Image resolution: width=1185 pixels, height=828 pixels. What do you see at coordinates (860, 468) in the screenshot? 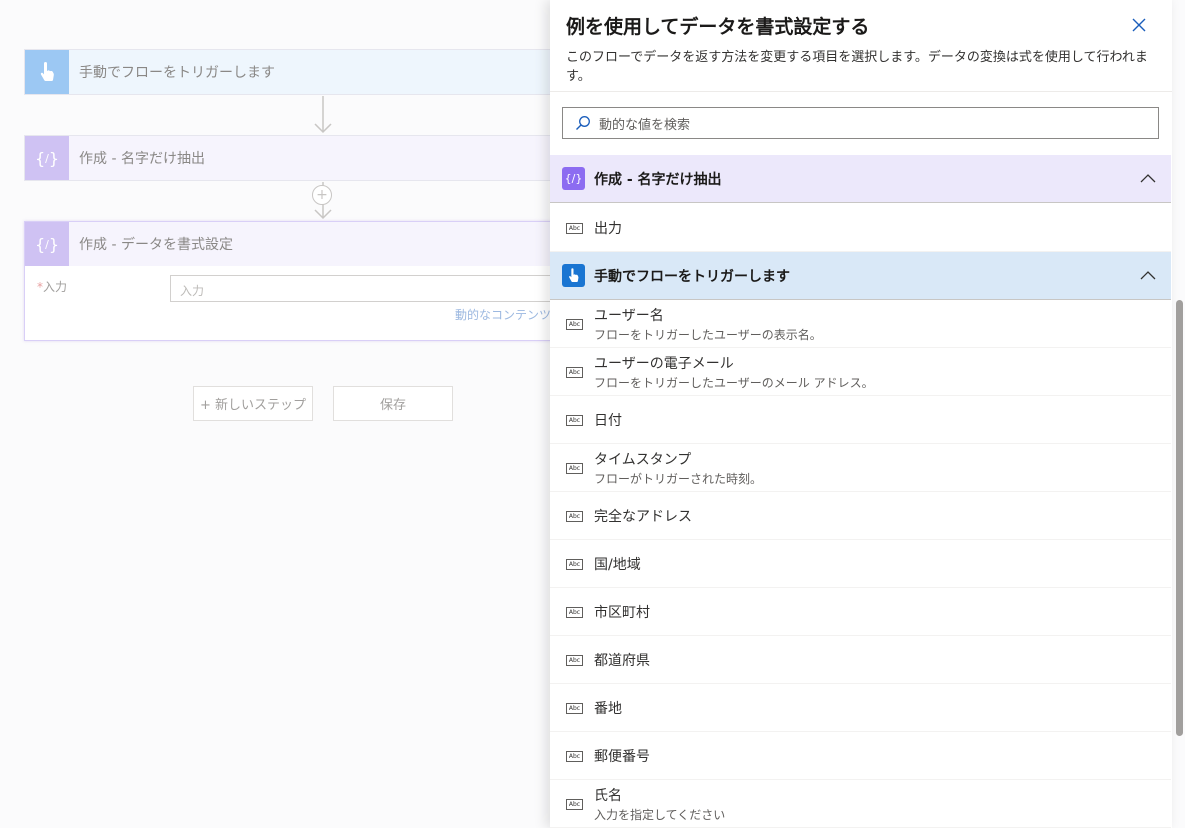
I see `list-item-timestamp: Abc タイムスタンプ フローがトリガーされた時刻。` at bounding box center [860, 468].